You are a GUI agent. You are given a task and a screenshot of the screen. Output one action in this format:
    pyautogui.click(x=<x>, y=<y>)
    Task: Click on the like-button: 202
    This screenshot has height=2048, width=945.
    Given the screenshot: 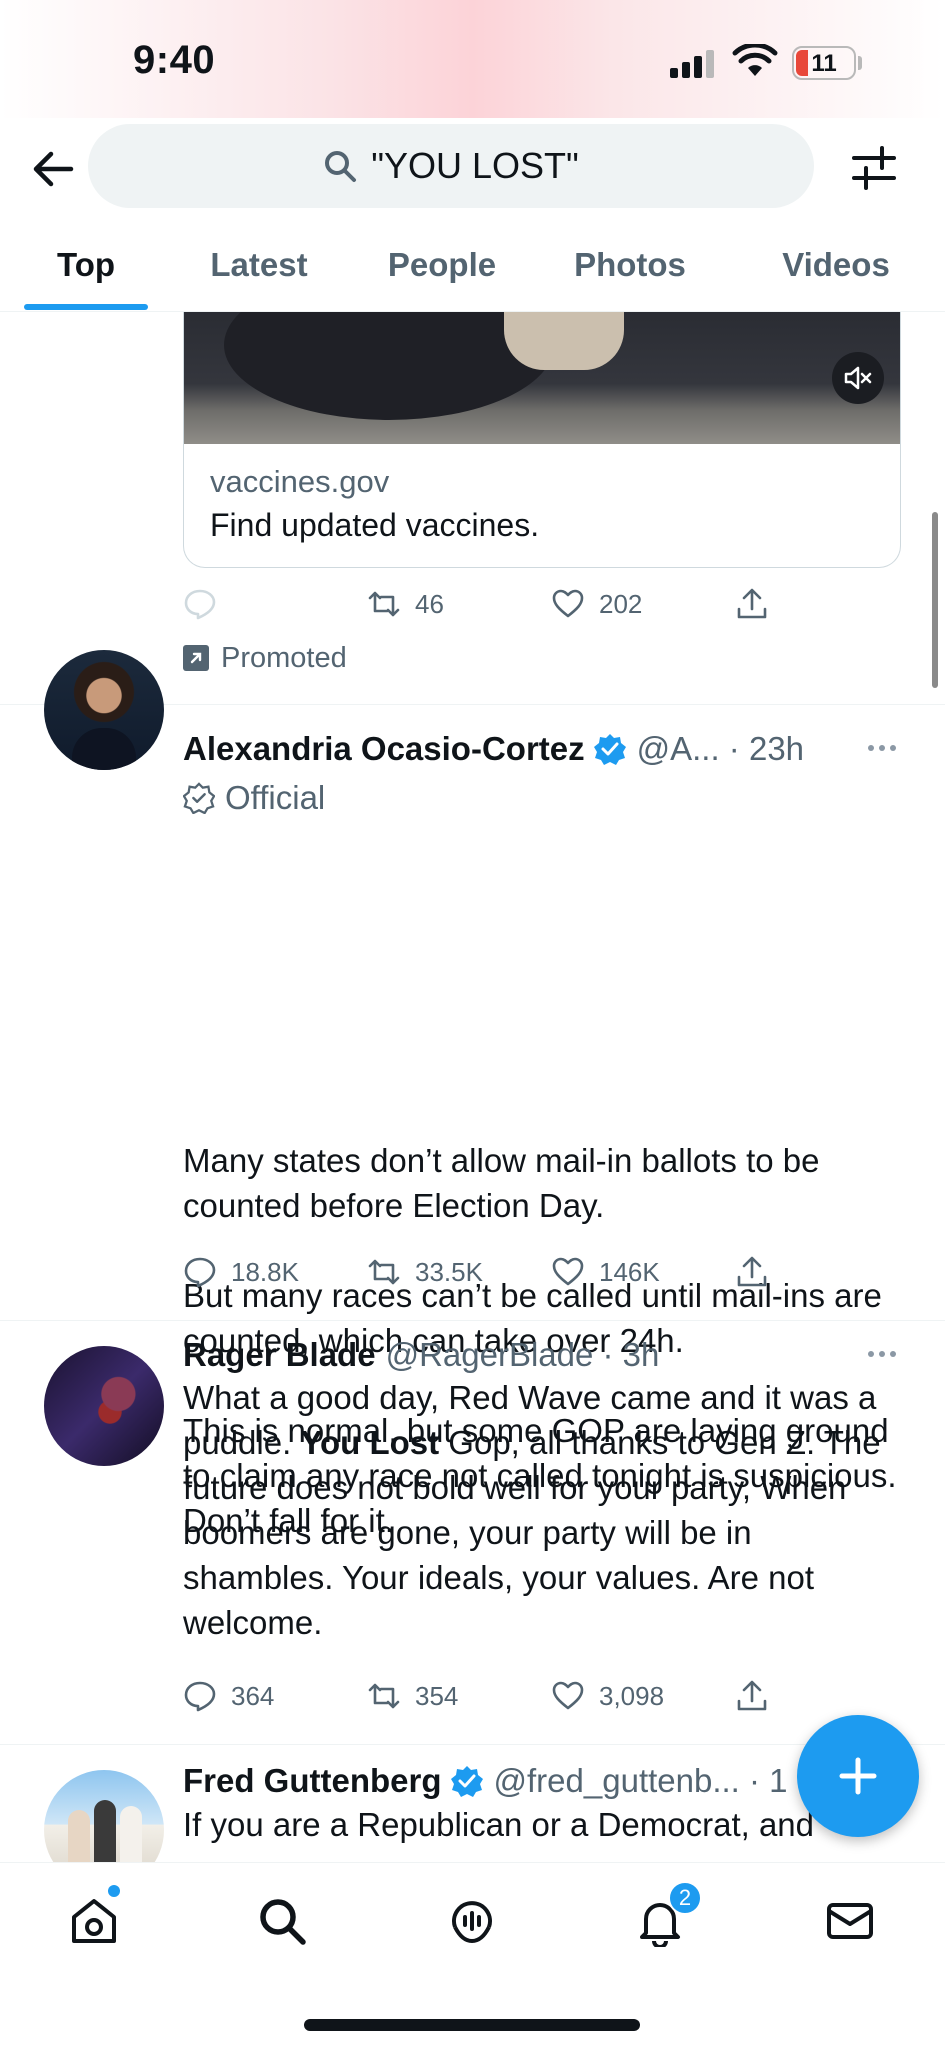 What is the action you would take?
    pyautogui.click(x=596, y=604)
    